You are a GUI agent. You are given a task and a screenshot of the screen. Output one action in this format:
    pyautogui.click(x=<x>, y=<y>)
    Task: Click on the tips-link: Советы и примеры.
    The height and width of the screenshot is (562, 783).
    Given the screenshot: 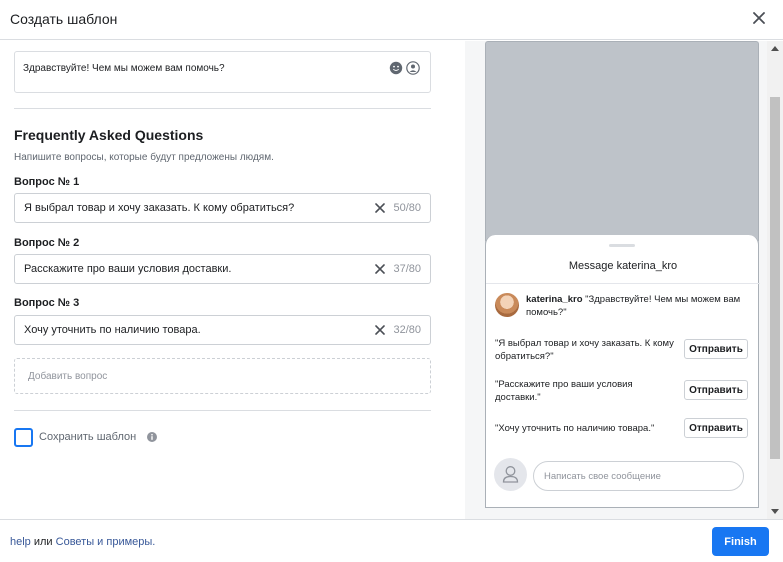 What is the action you would take?
    pyautogui.click(x=106, y=542)
    